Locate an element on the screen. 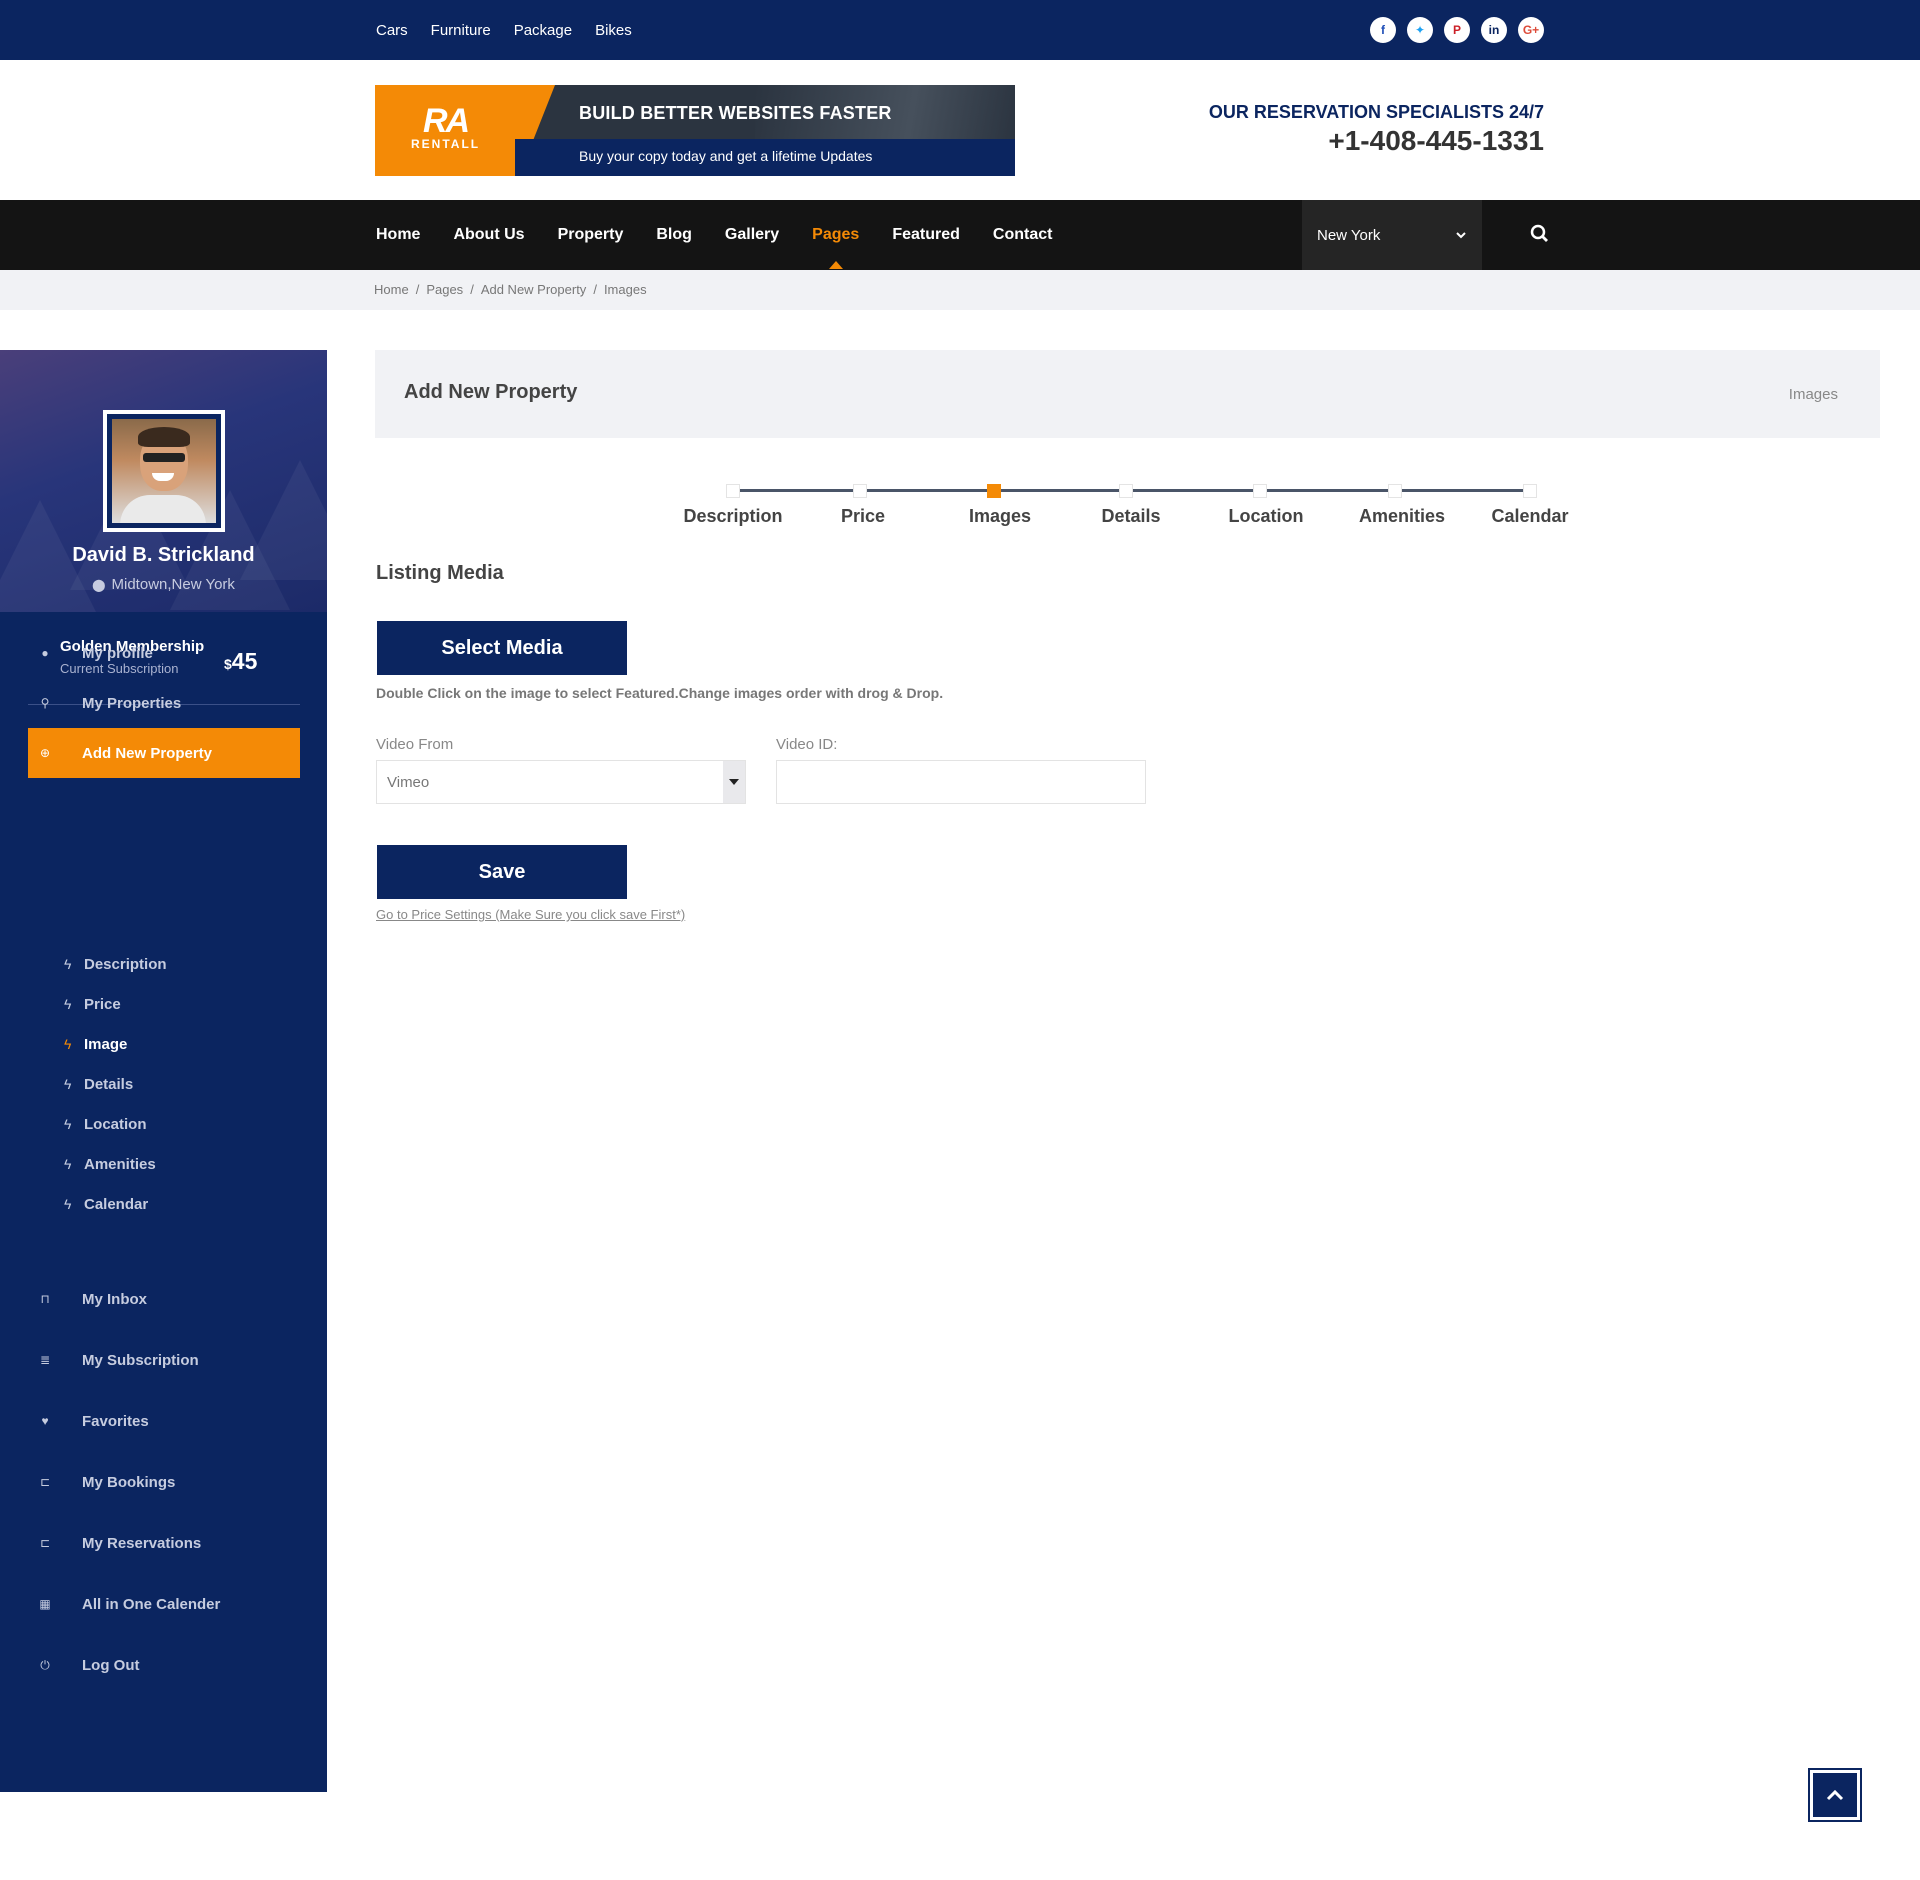 The height and width of the screenshot is (1880, 1920). list-icon: ≣ is located at coordinates (45, 1360).